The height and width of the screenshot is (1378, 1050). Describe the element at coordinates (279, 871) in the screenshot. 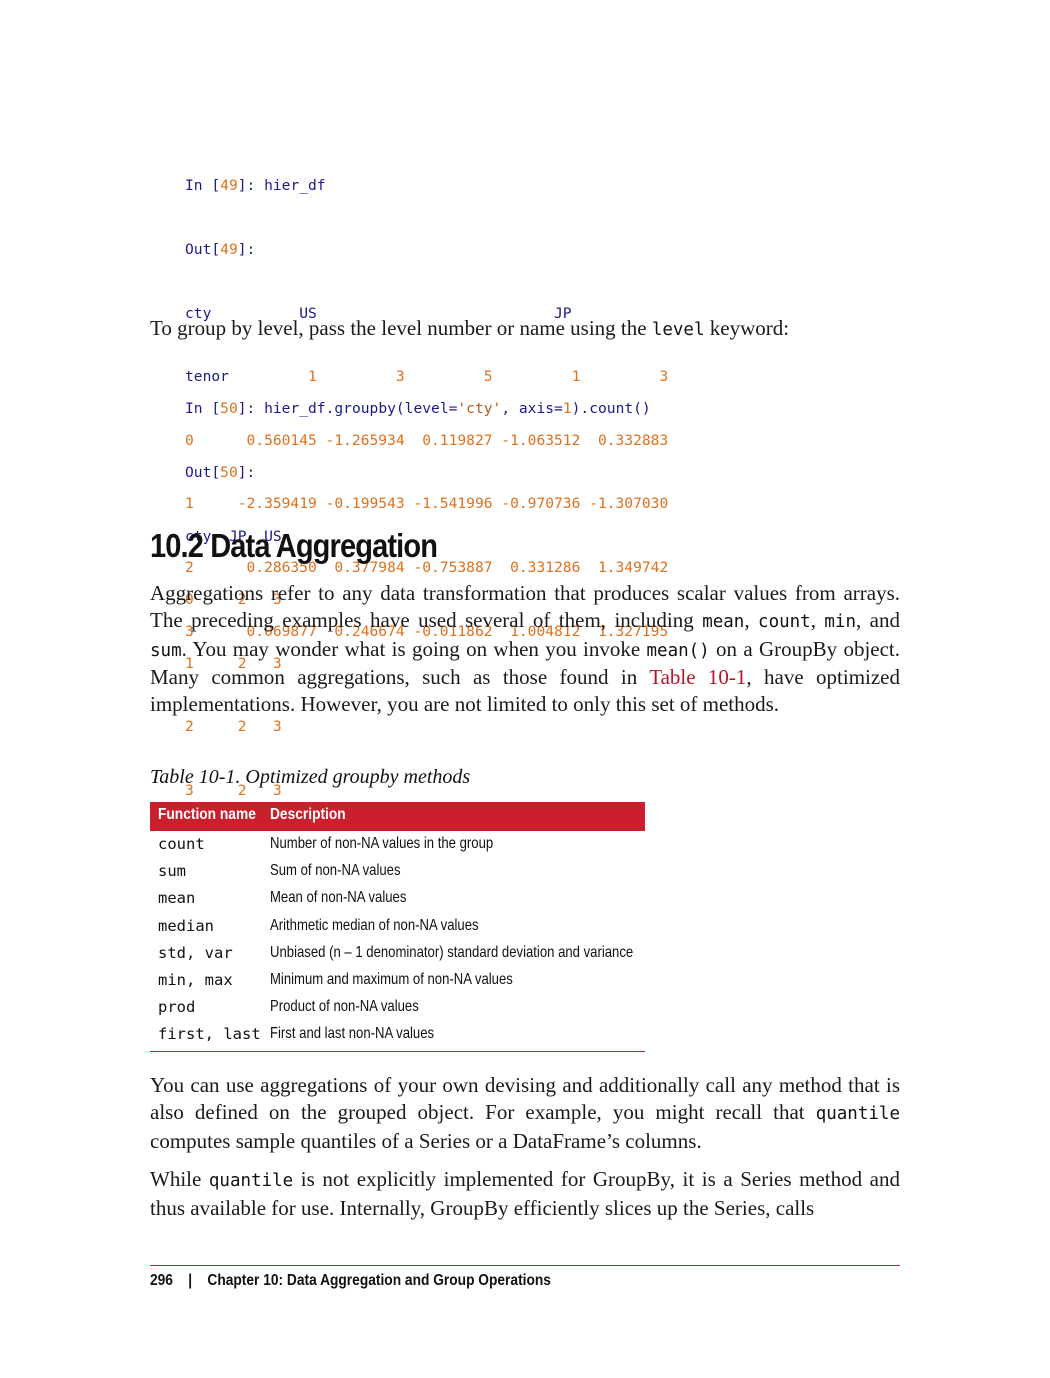

I see `table-row: sum Sum of non-NA values` at that location.